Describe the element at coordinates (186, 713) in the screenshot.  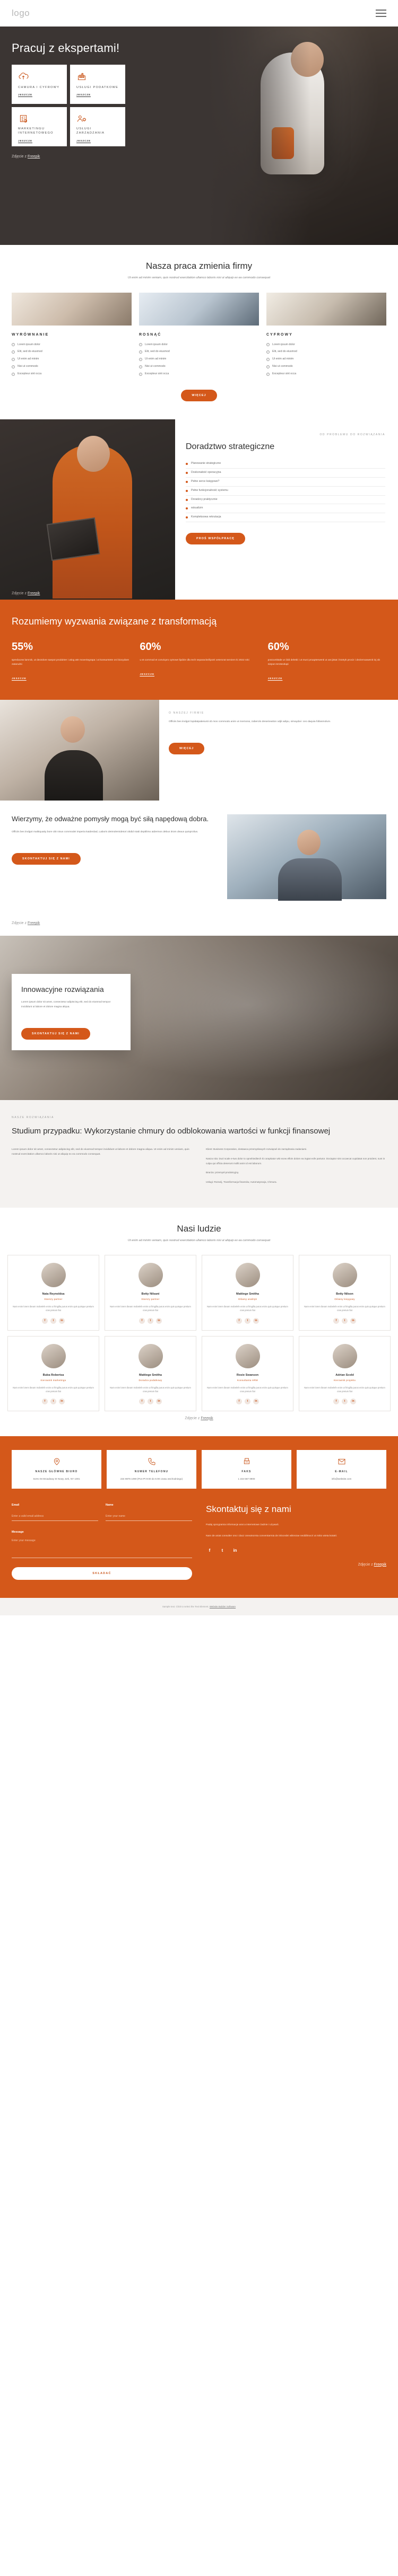
I see `about-eyebrow: O NASZEJ FIRMIE` at that location.